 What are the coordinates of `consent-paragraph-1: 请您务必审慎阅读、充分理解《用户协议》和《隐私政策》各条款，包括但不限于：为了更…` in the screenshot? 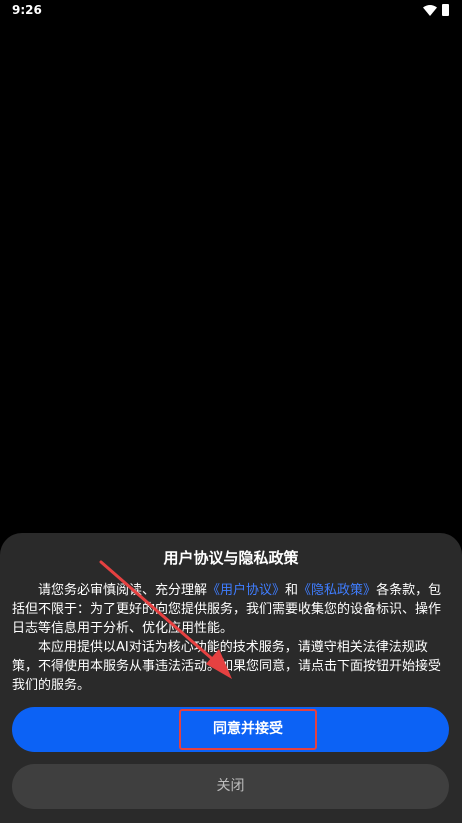 It's located at (231, 609).